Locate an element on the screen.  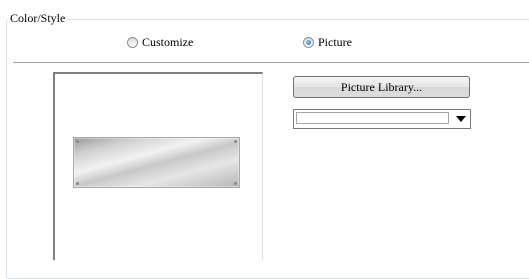
radio-customize-circle is located at coordinates (132, 42).